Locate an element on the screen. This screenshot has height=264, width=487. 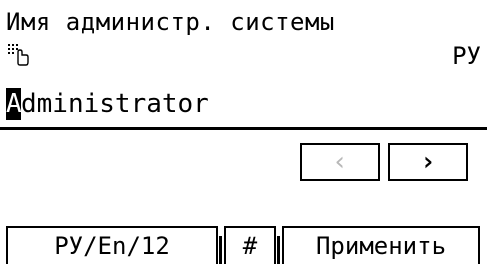
input-mode-label: РУ/En/12 is located at coordinates (112, 246).